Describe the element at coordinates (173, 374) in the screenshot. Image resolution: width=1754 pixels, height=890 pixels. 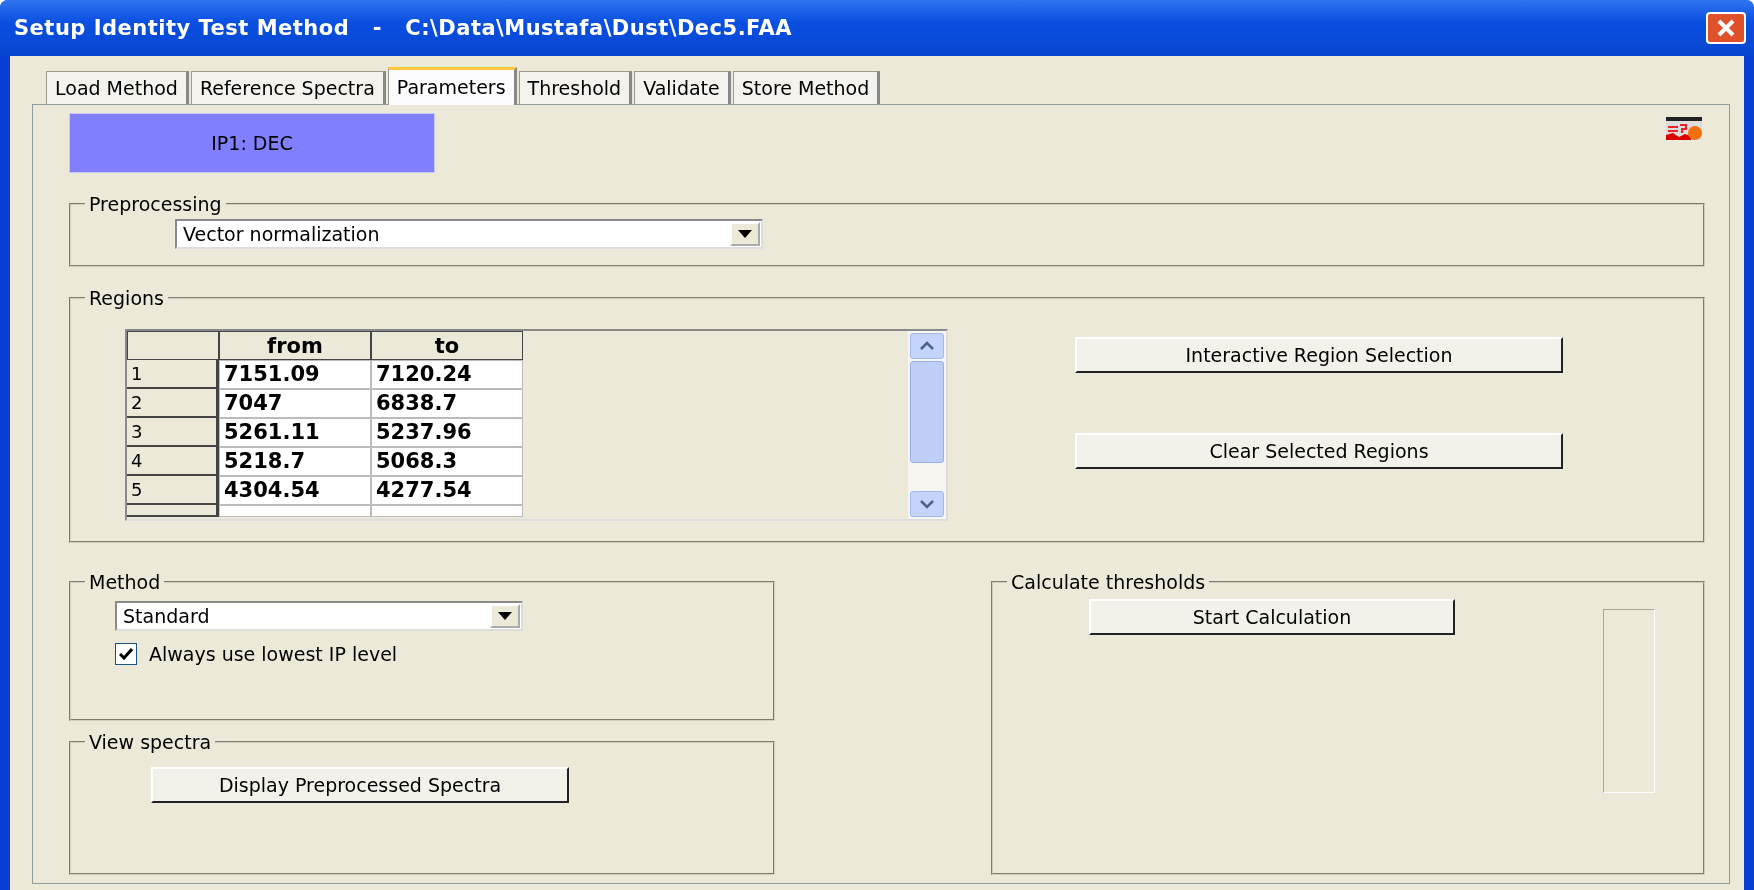
I see `row-number: 1` at that location.